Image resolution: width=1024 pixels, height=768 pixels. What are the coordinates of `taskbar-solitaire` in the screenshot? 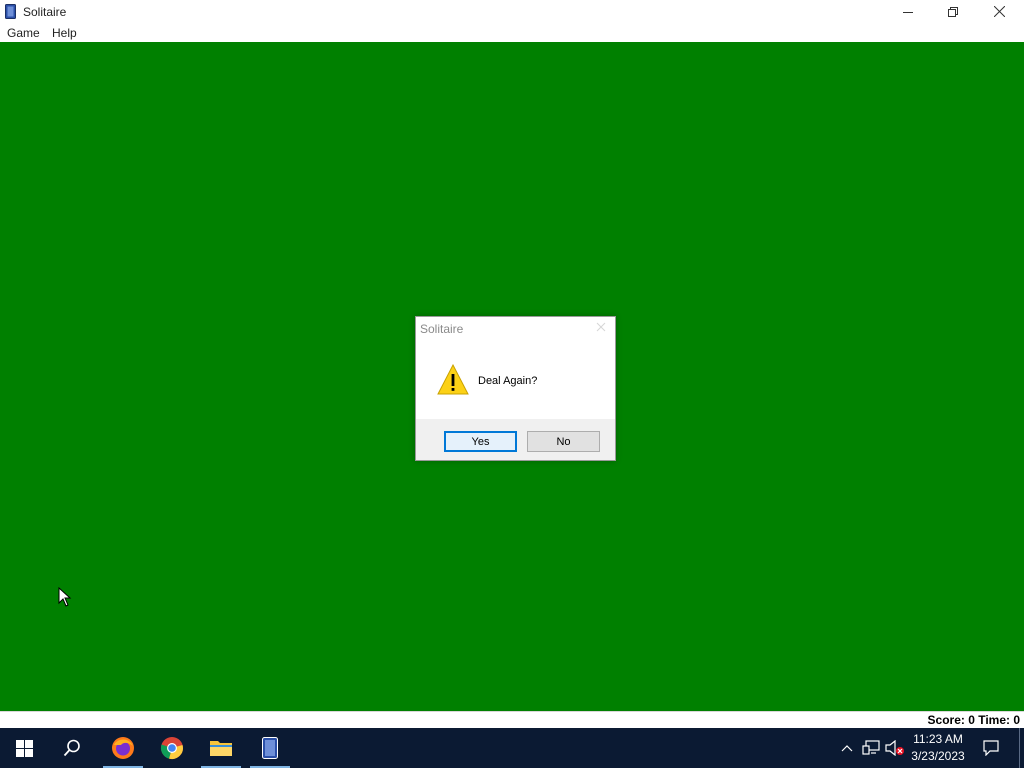 It's located at (270, 748).